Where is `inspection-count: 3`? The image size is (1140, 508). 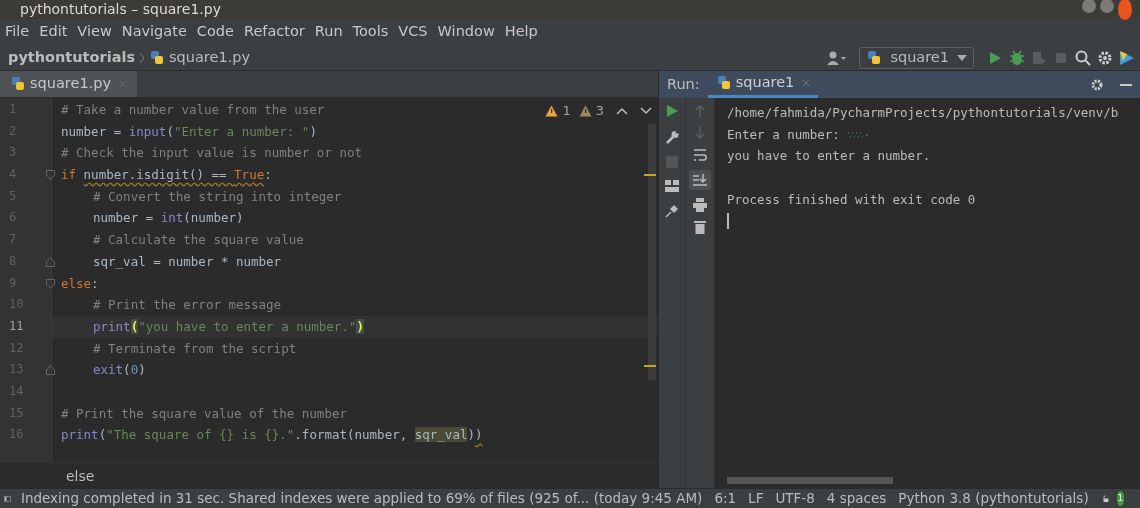 inspection-count: 3 is located at coordinates (591, 111).